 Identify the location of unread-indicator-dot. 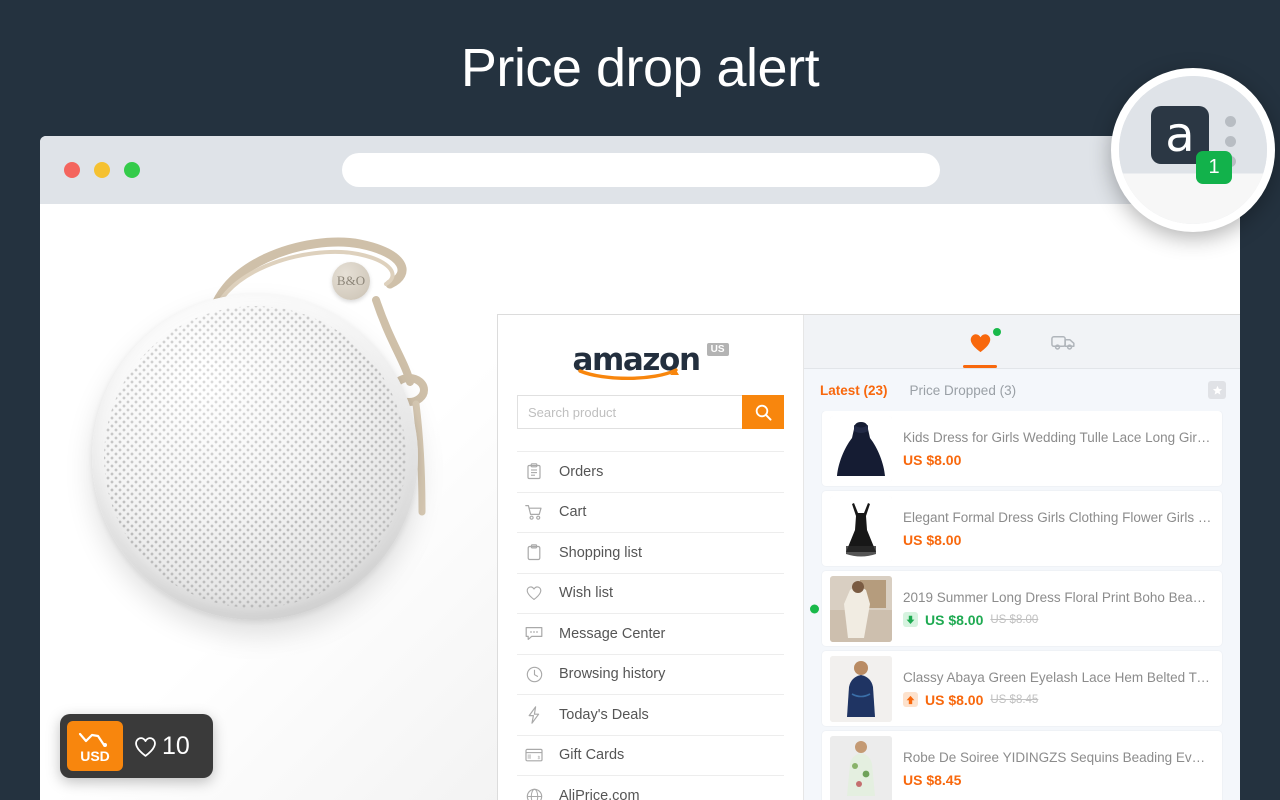
(814, 608).